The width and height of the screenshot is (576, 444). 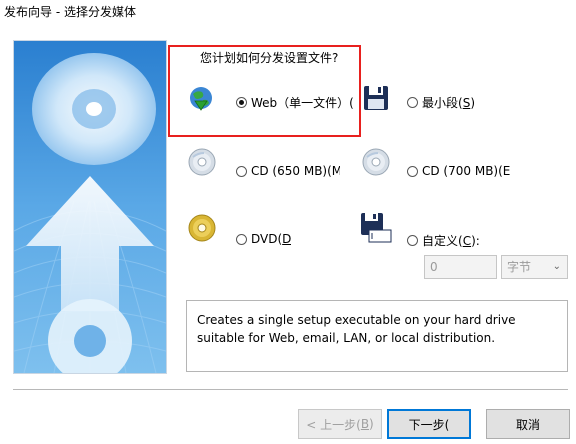 I want to click on cancel-button: 取消, so click(x=528, y=424).